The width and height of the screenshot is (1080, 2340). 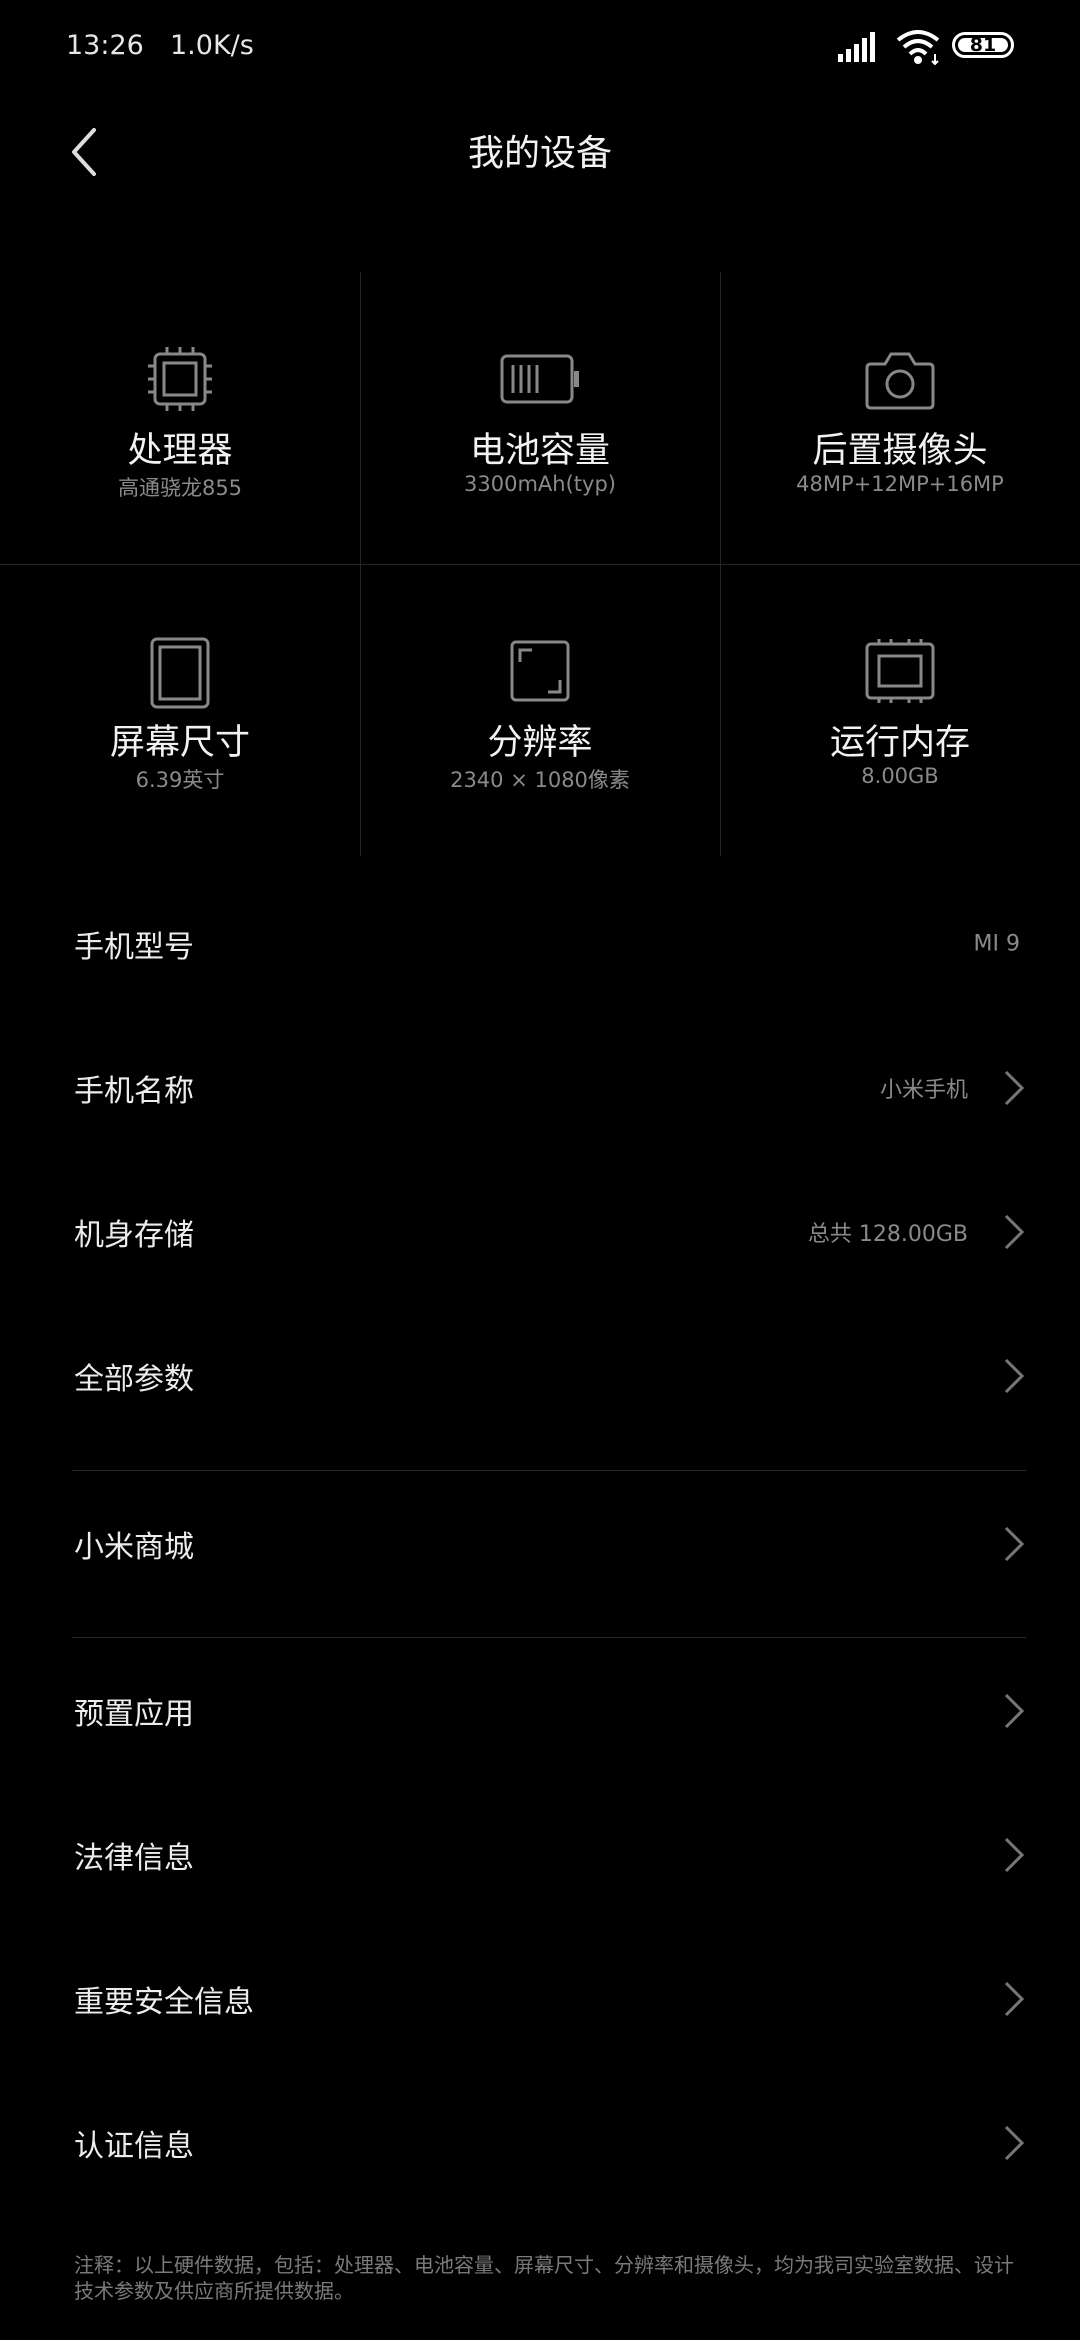 What do you see at coordinates (899, 743) in the screenshot?
I see `spec-title: 运行内存` at bounding box center [899, 743].